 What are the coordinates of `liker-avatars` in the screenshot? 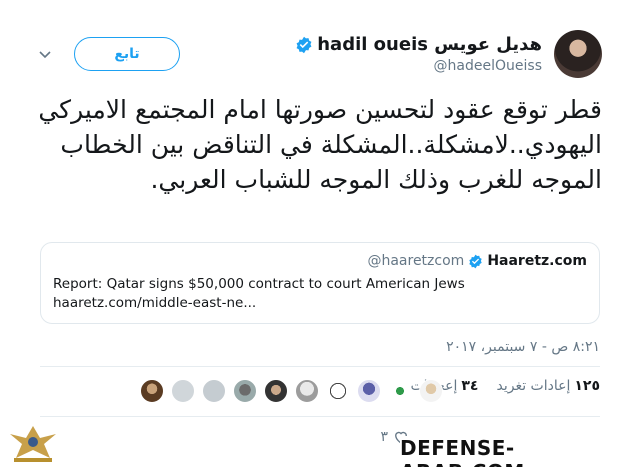 It's located at (291, 391).